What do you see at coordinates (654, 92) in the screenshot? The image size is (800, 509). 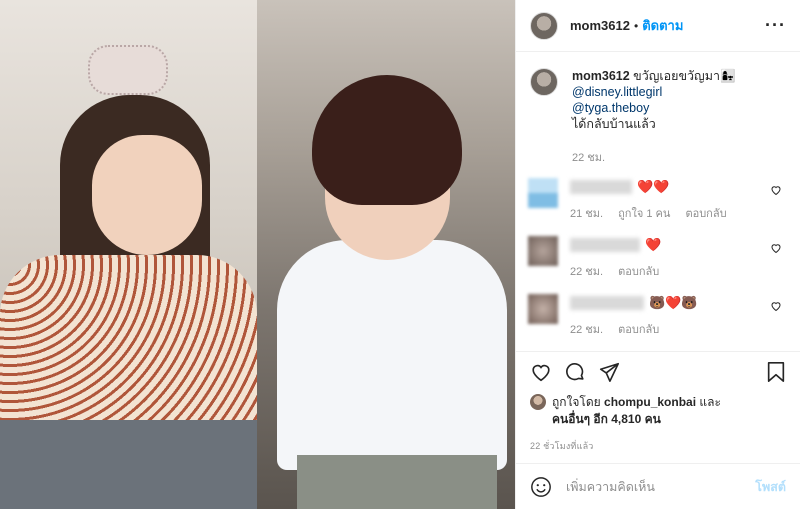 I see `mention-link: @disney.littlegirl` at bounding box center [654, 92].